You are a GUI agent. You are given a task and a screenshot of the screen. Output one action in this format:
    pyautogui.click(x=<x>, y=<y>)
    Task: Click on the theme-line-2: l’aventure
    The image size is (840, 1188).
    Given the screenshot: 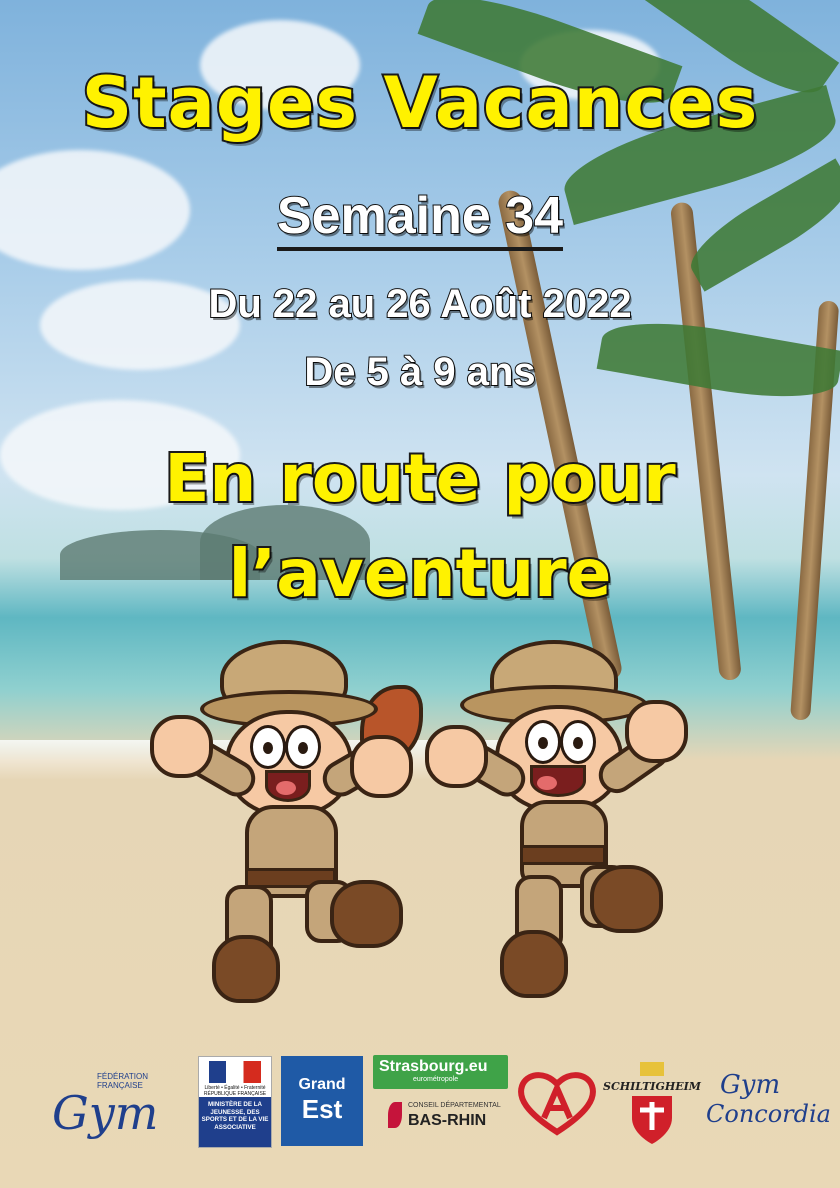 What is the action you would take?
    pyautogui.click(x=420, y=573)
    